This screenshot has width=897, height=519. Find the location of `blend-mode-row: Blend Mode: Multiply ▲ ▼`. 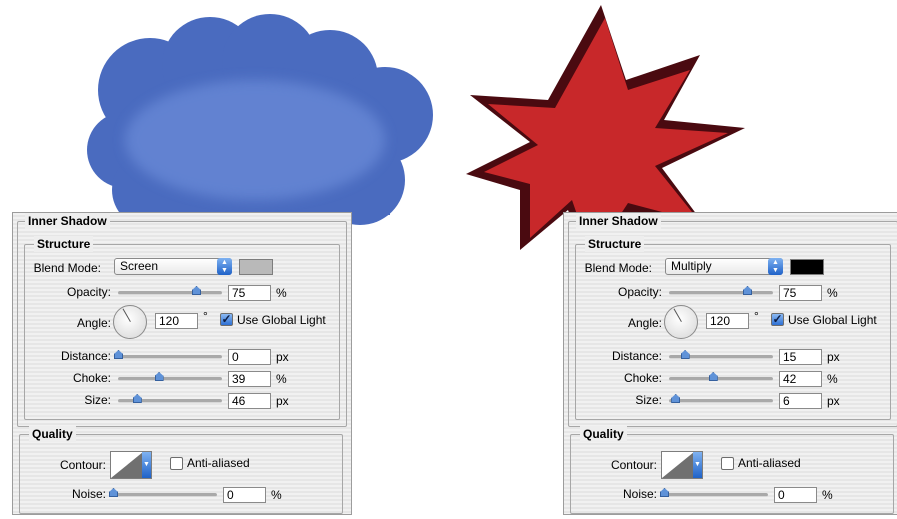

blend-mode-row: Blend Mode: Multiply ▲ ▼ is located at coordinates (736, 268).